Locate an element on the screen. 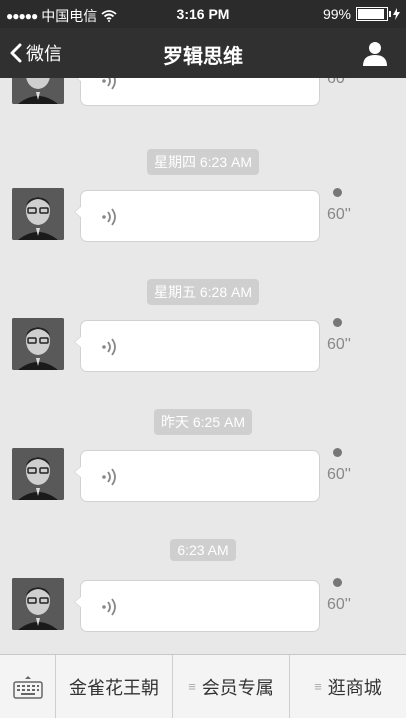 This screenshot has height=718, width=406. menu-item-2: ≡ 逛商城 is located at coordinates (348, 686).